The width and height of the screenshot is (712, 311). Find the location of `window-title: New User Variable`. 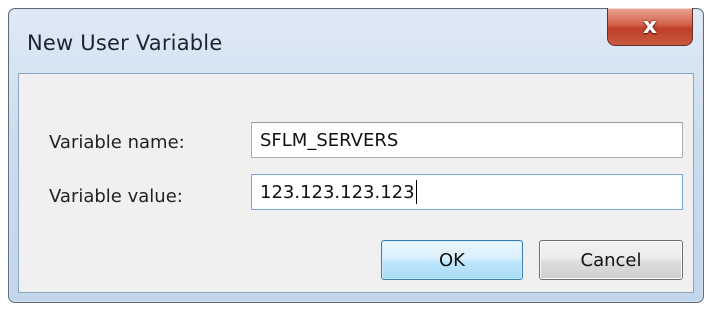

window-title: New User Variable is located at coordinates (125, 43).